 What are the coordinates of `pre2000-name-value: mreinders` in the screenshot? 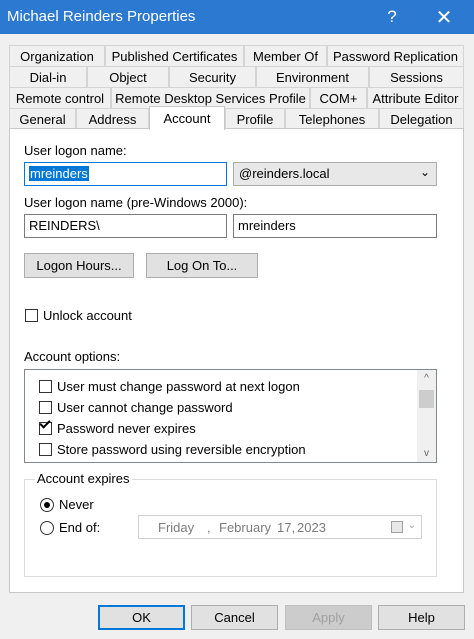 It's located at (267, 225).